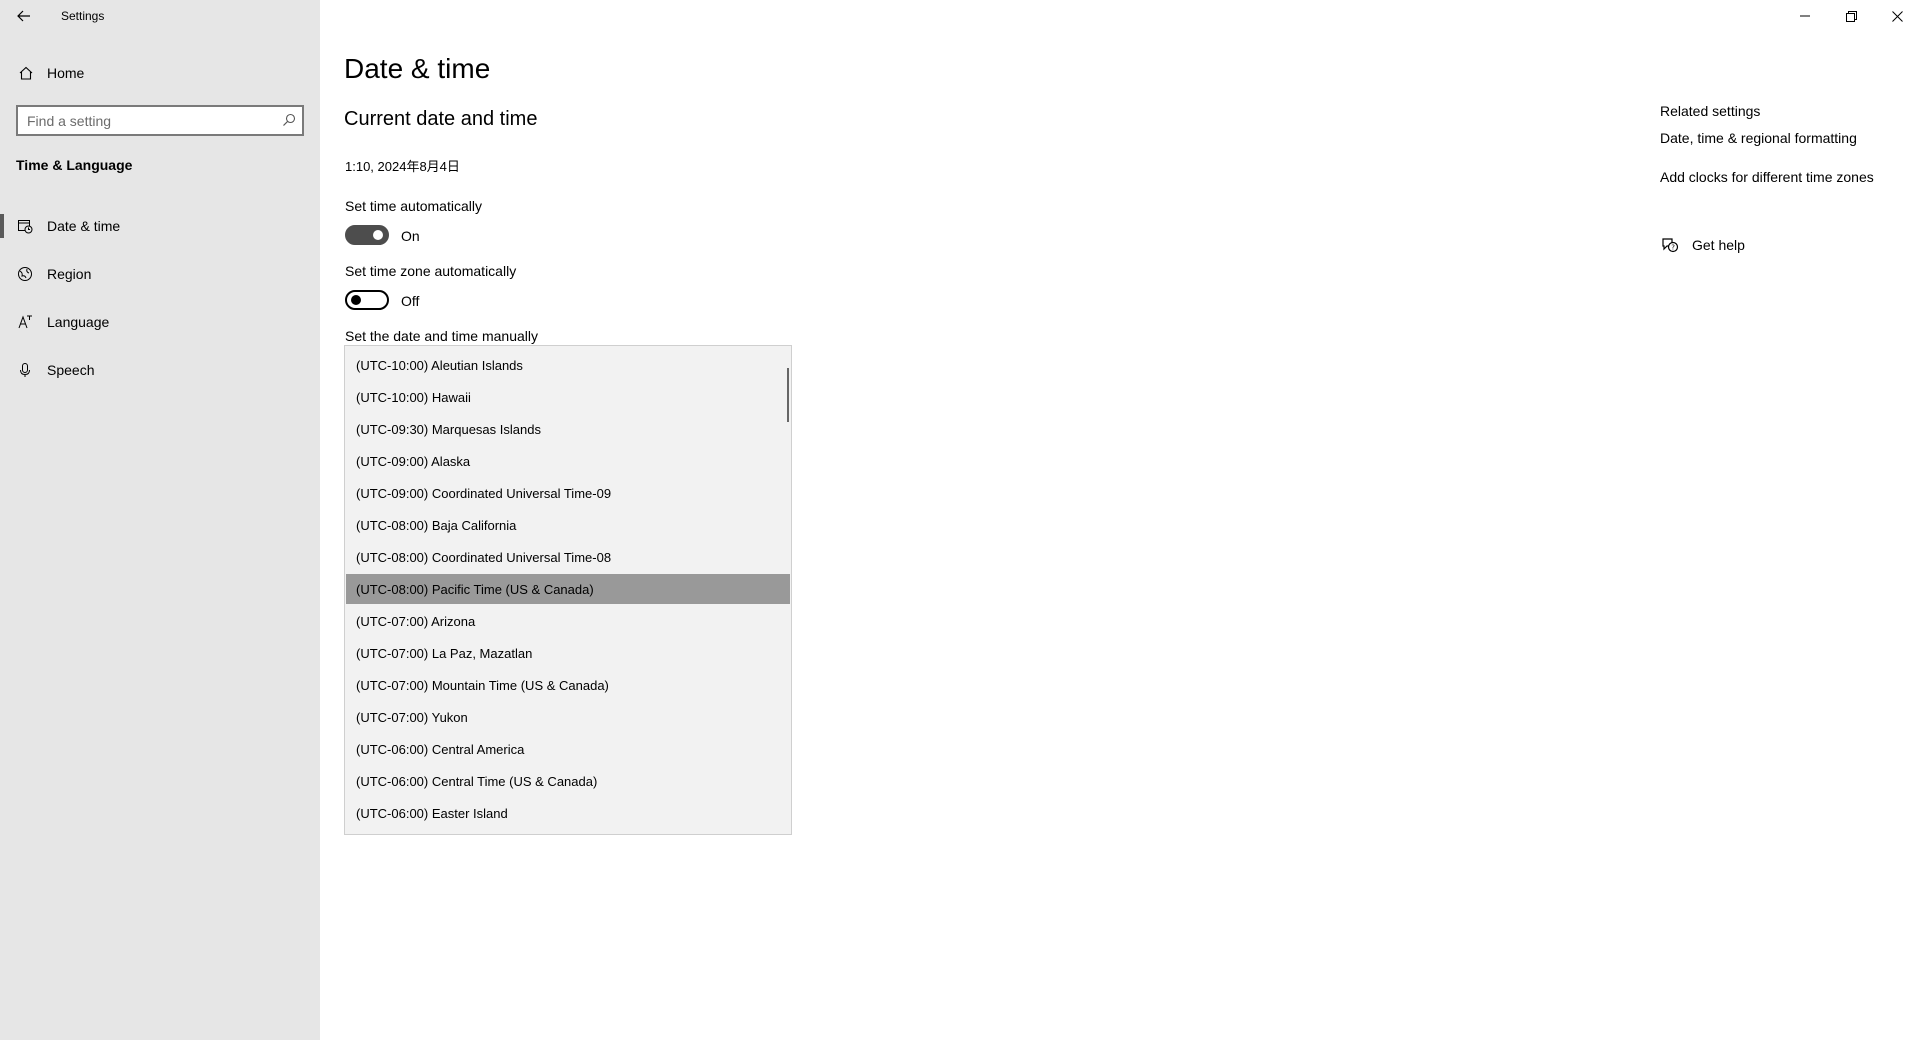 This screenshot has height=1040, width=1920. I want to click on timezone-option-selected: (UTC-08:00) Pacific Time (US & Canada), so click(568, 589).